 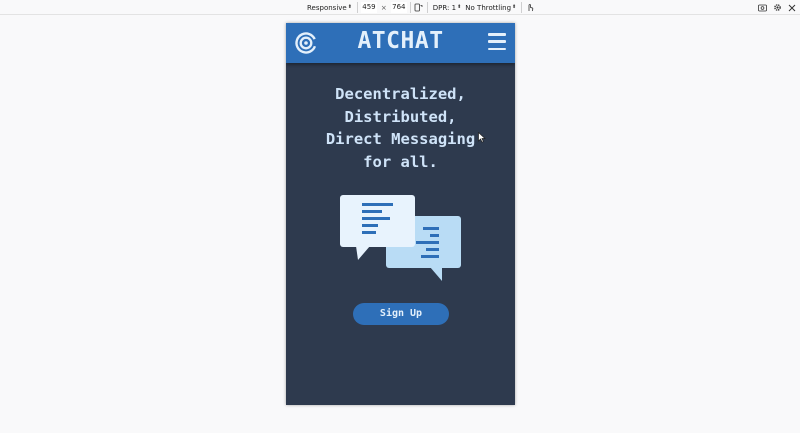 What do you see at coordinates (530, 8) in the screenshot?
I see `touch-icon` at bounding box center [530, 8].